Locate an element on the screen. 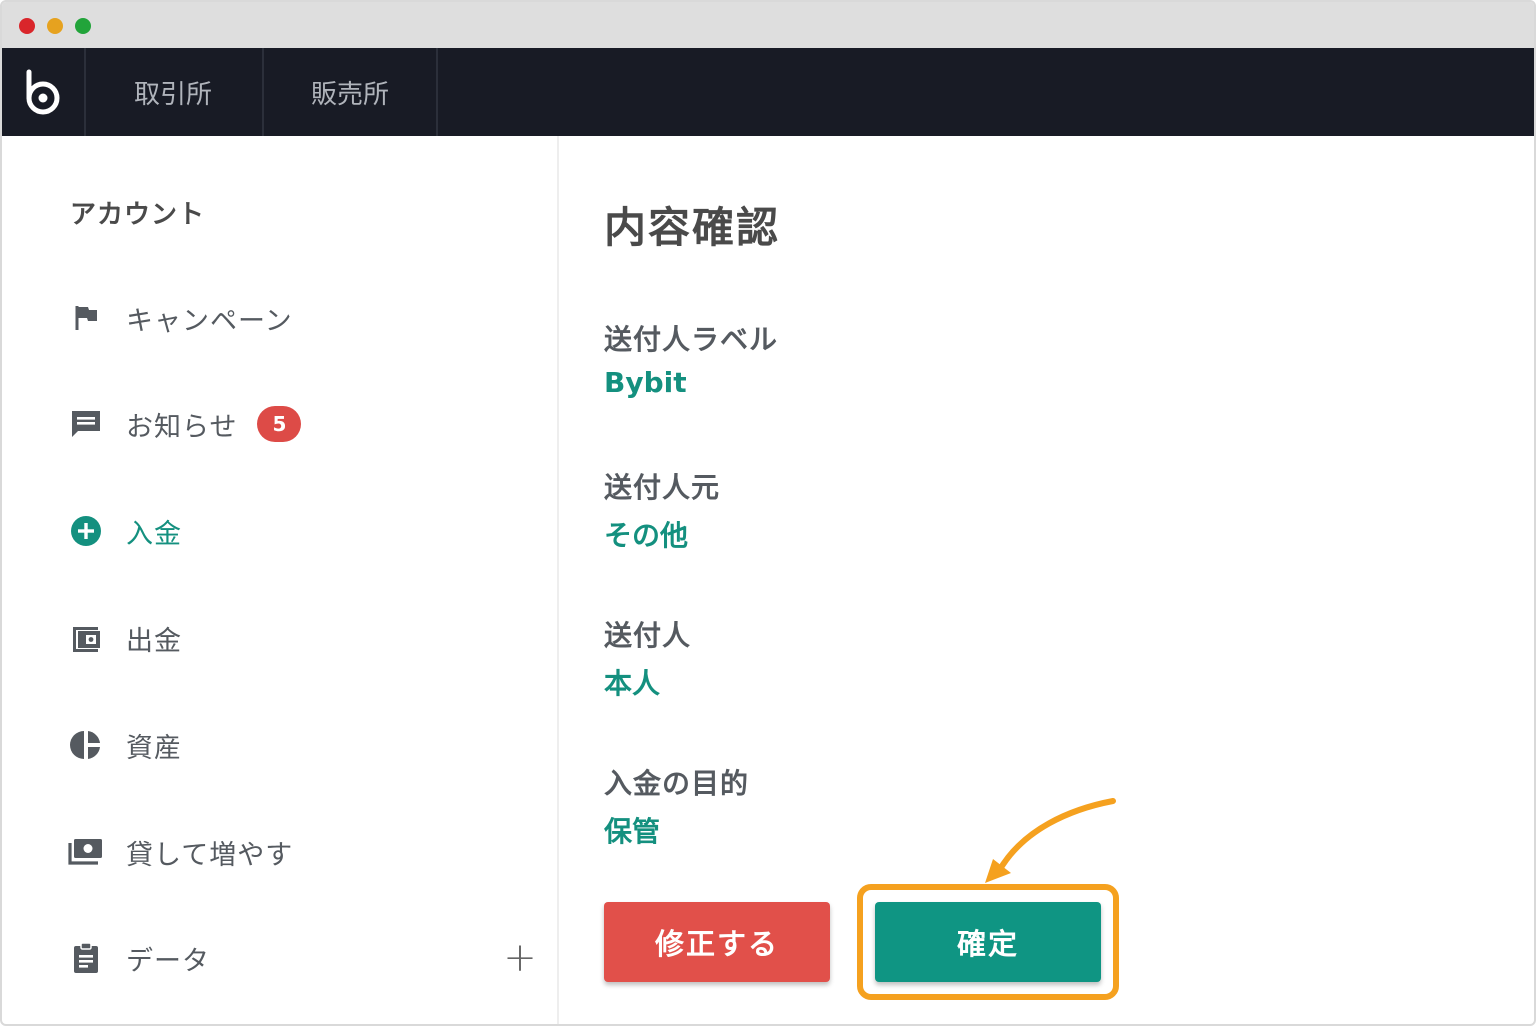 Image resolution: width=1536 pixels, height=1026 pixels. field-label: 送付人元 is located at coordinates (662, 487).